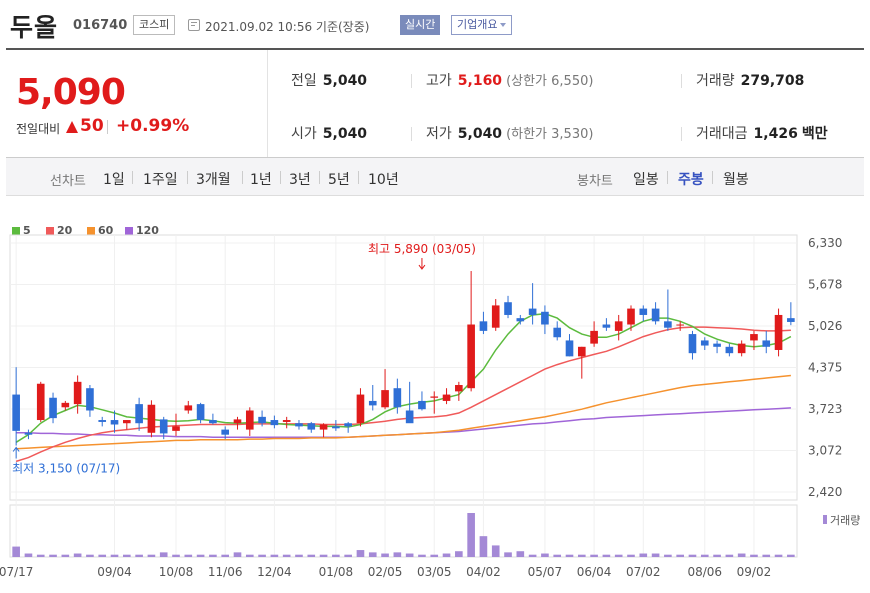  What do you see at coordinates (153, 126) in the screenshot?
I see `change-percent: +0.99%` at bounding box center [153, 126].